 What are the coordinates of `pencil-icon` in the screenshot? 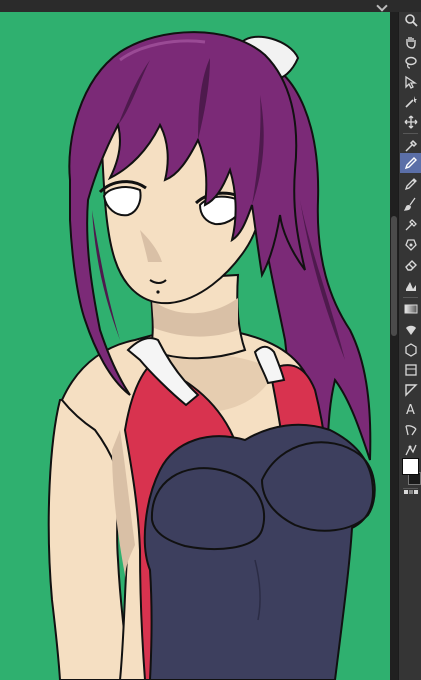 It's located at (410, 184).